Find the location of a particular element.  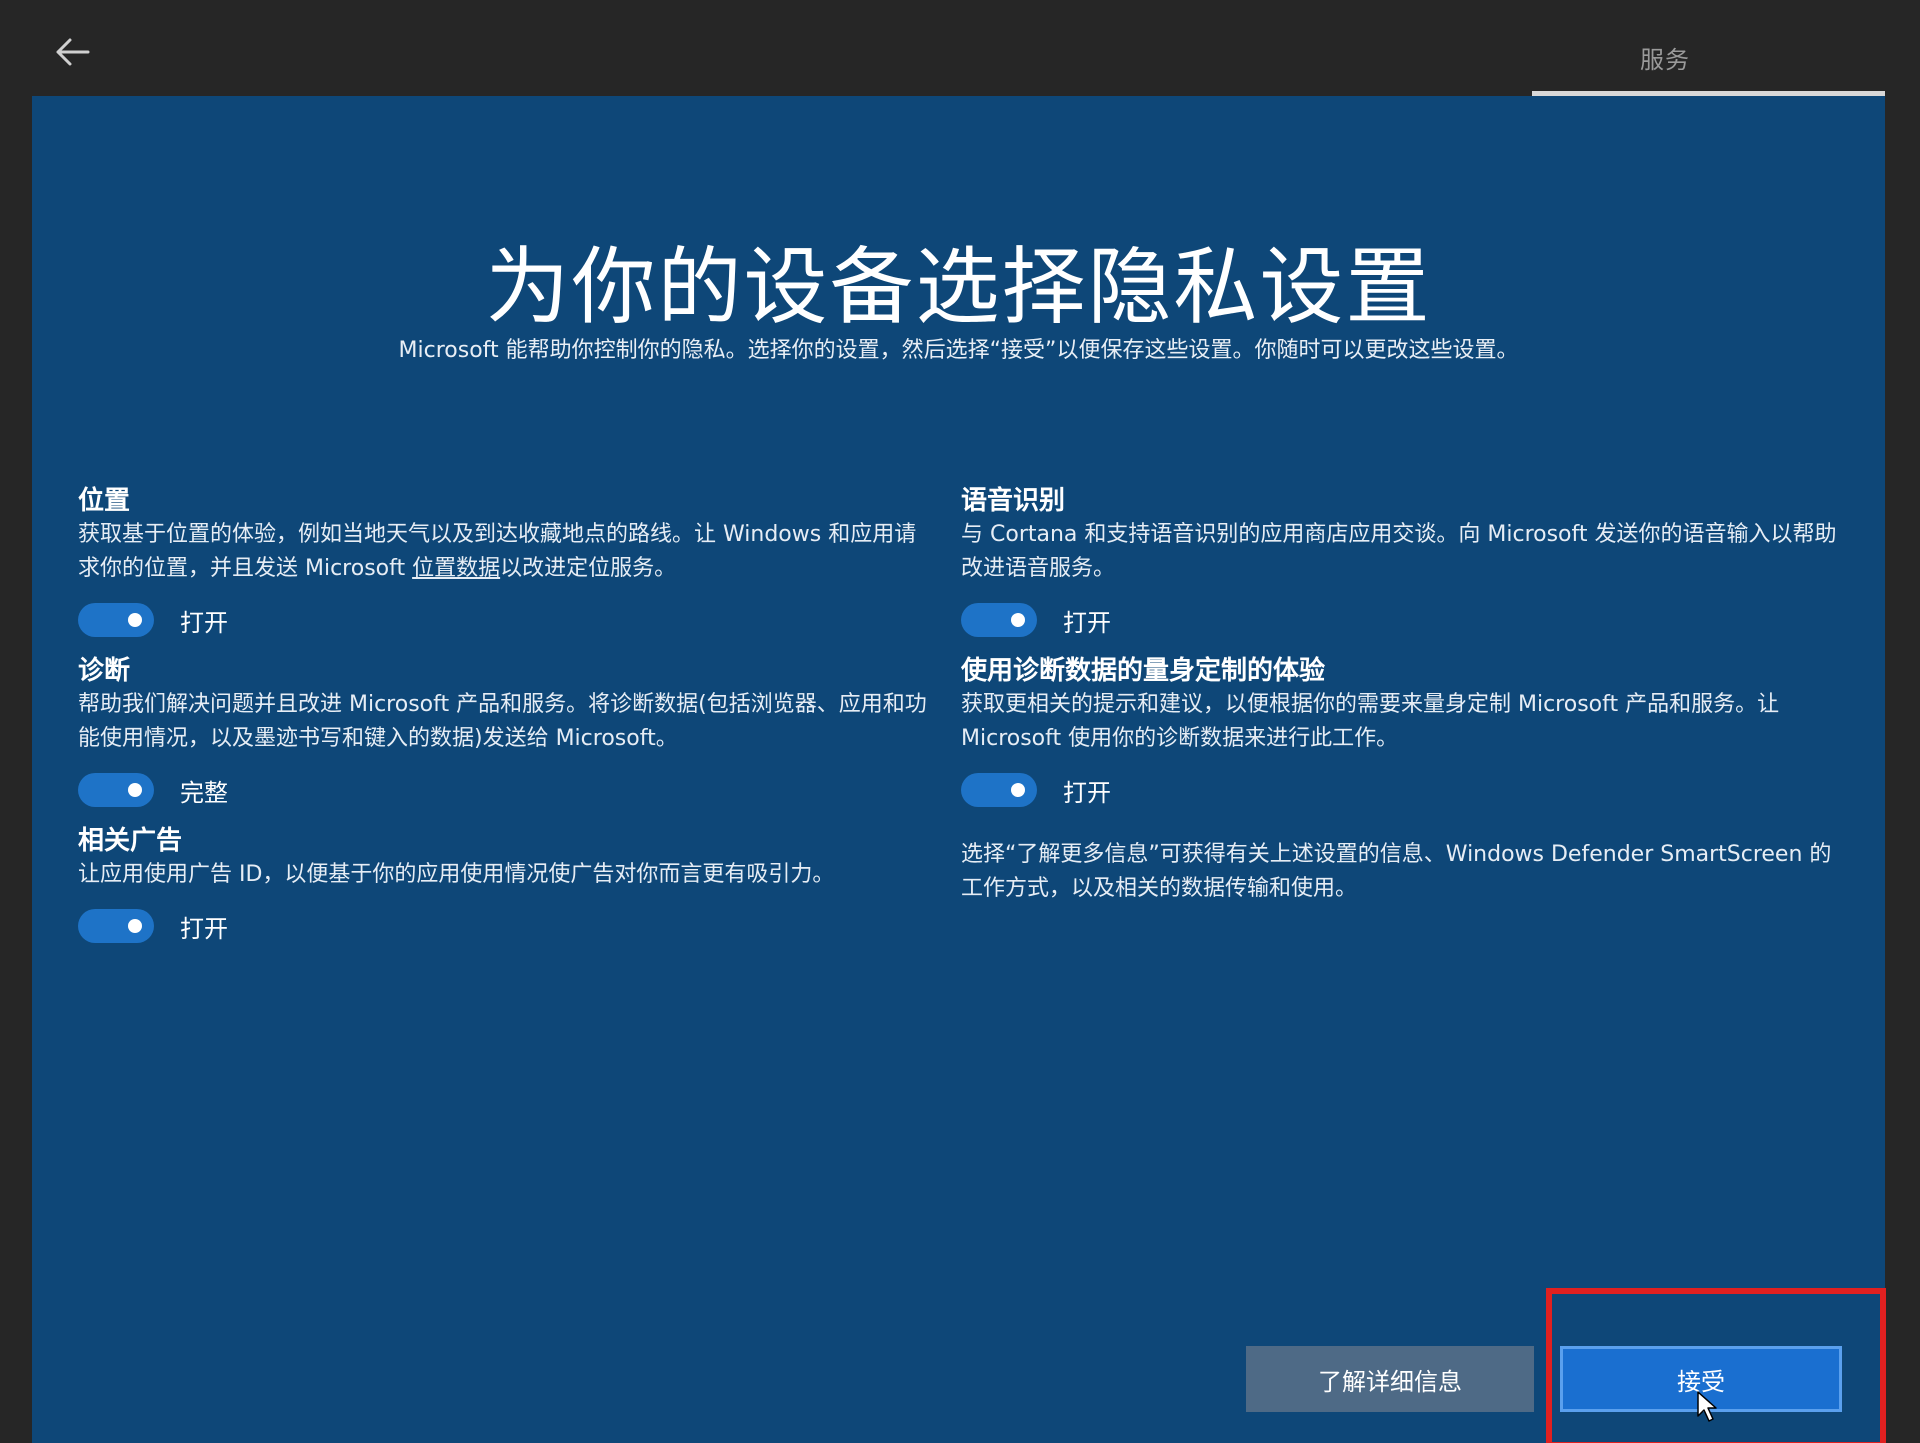

page-title: 为你的设备选择隐私设置 is located at coordinates (958, 287).